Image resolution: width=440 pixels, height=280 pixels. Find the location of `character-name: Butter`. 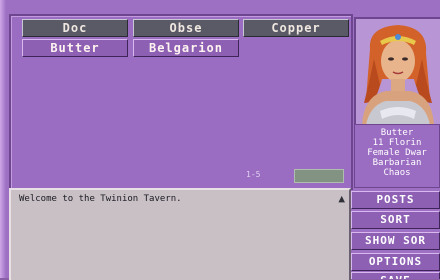

character-name: Butter is located at coordinates (397, 133).